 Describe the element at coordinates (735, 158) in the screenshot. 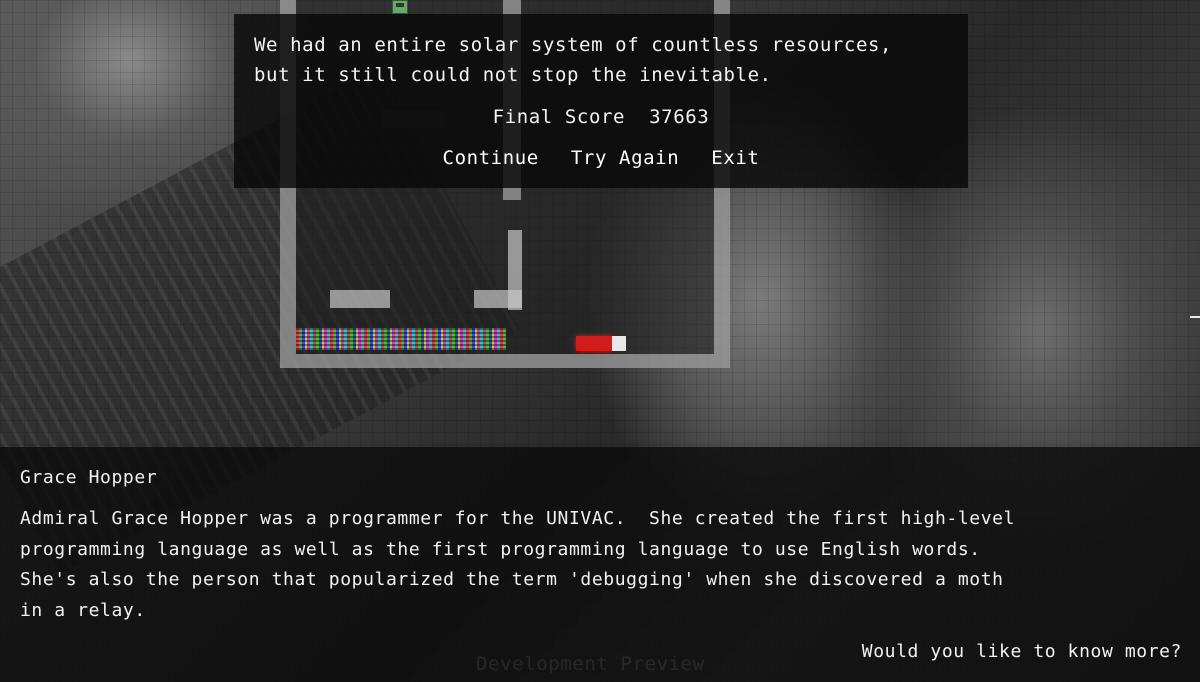

I see `exit-button: Exit` at that location.